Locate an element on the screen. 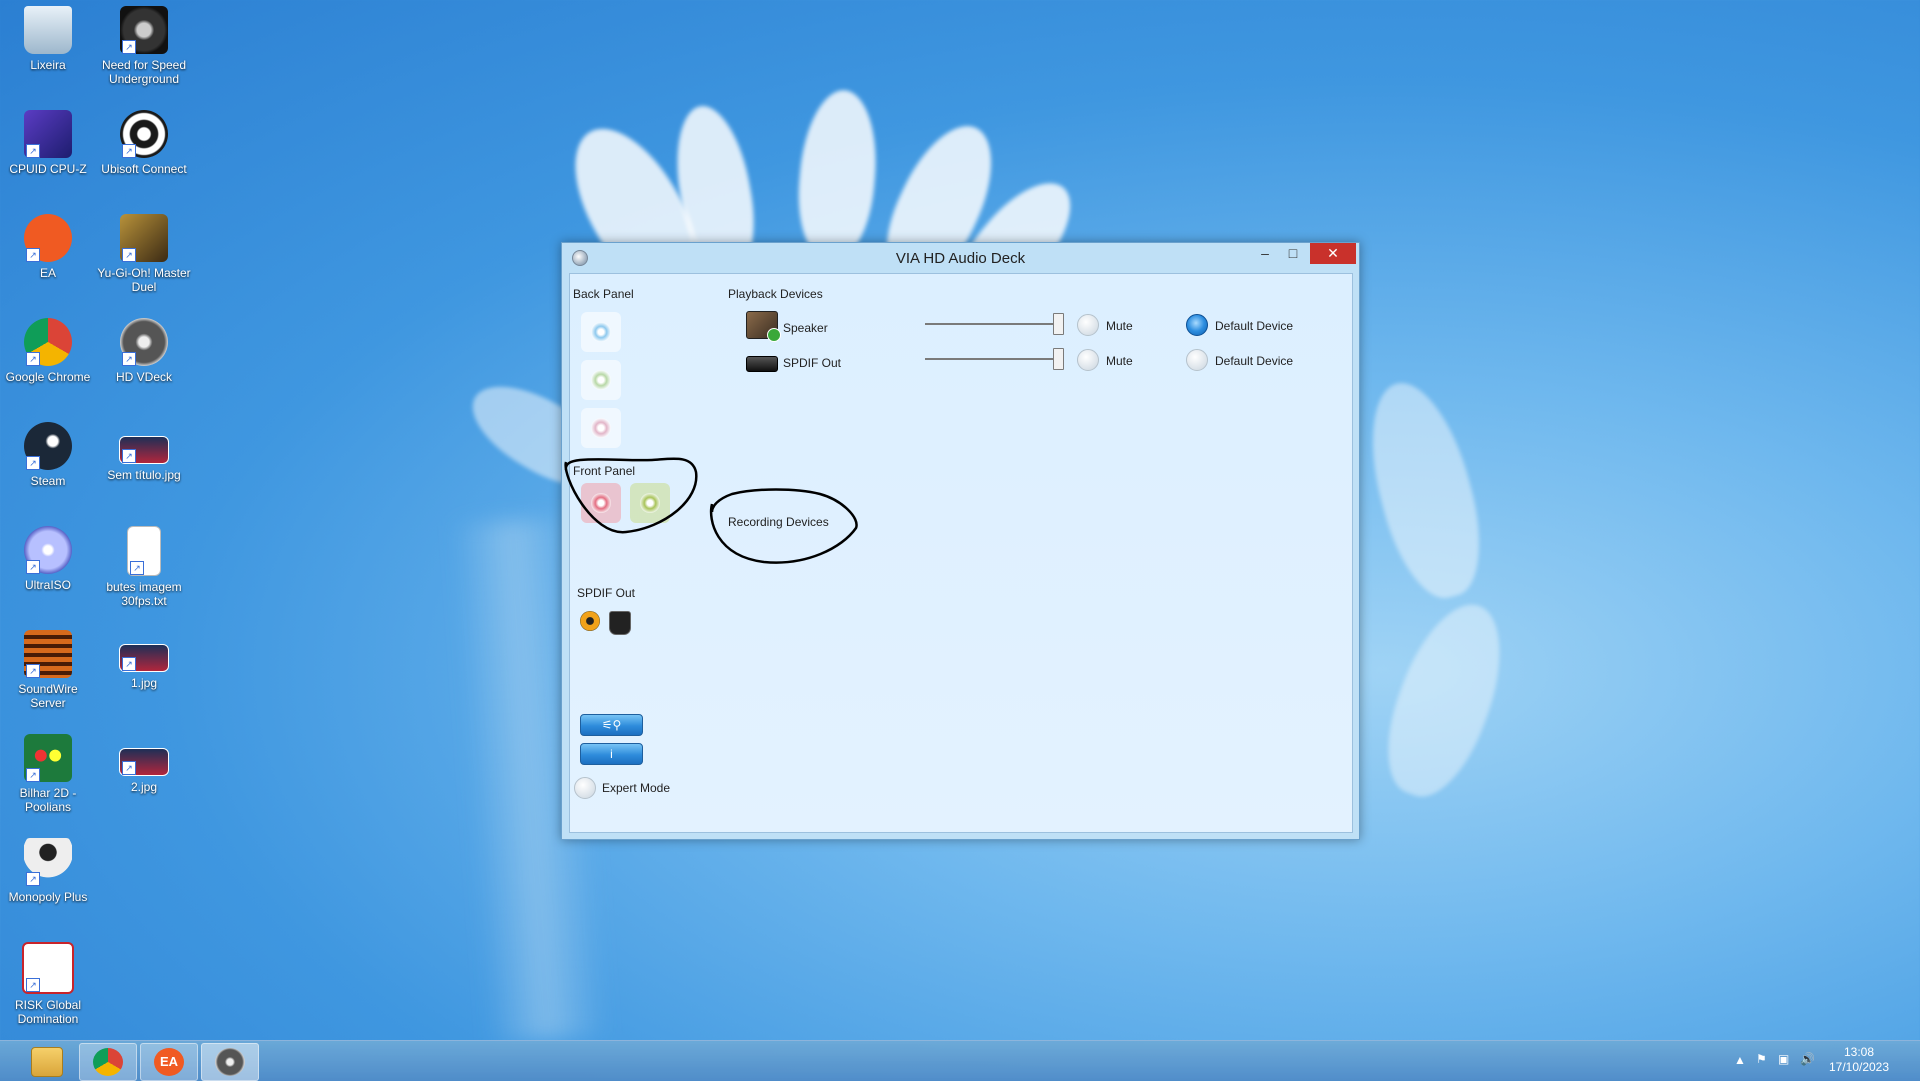  spdif-mute-radio is located at coordinates (1088, 360).